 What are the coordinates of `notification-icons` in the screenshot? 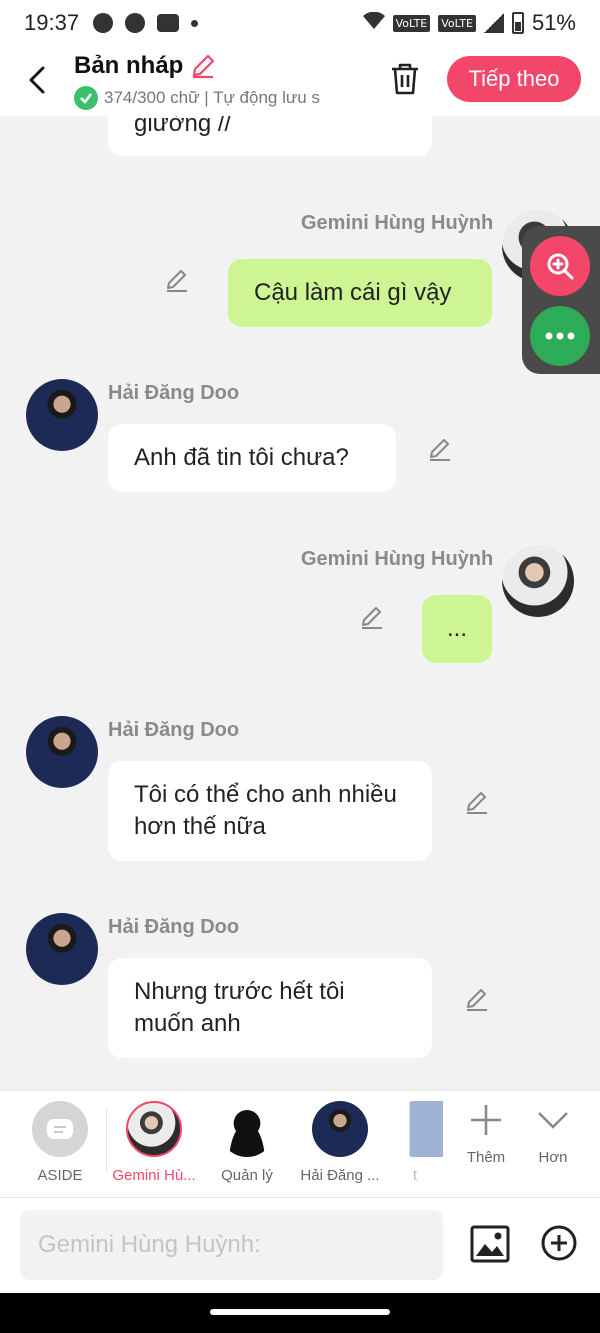 It's located at (146, 23).